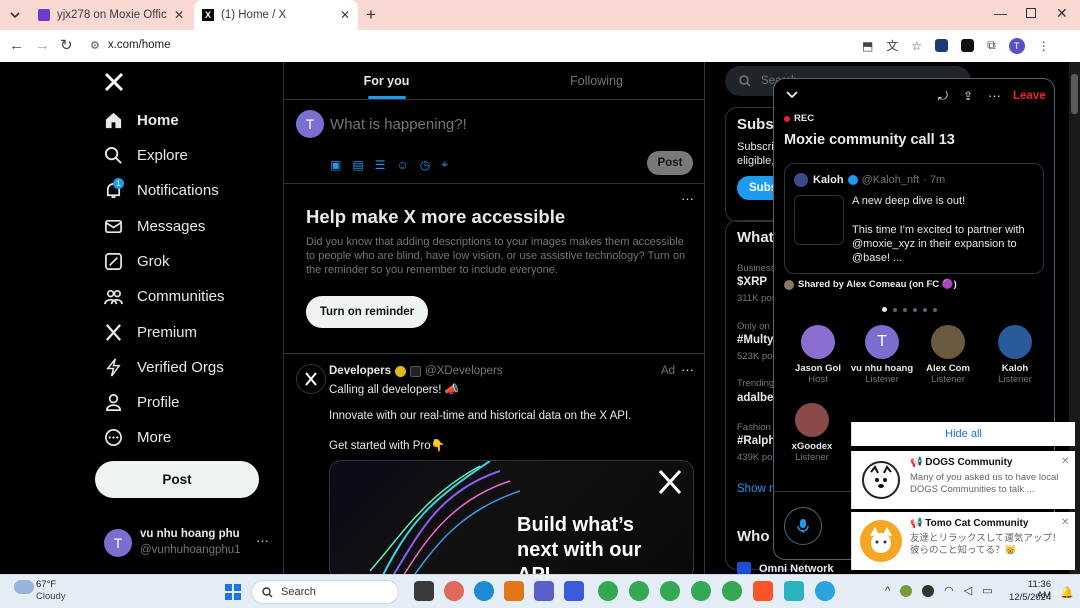  I want to click on tab-search-icon, so click(15, 15).